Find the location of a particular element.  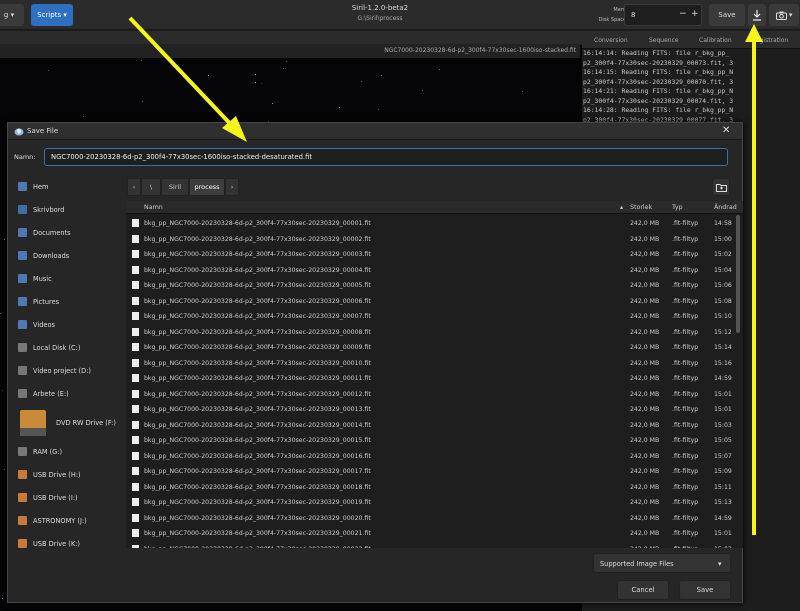

sidebar-place-label: Downloads is located at coordinates (51, 256).